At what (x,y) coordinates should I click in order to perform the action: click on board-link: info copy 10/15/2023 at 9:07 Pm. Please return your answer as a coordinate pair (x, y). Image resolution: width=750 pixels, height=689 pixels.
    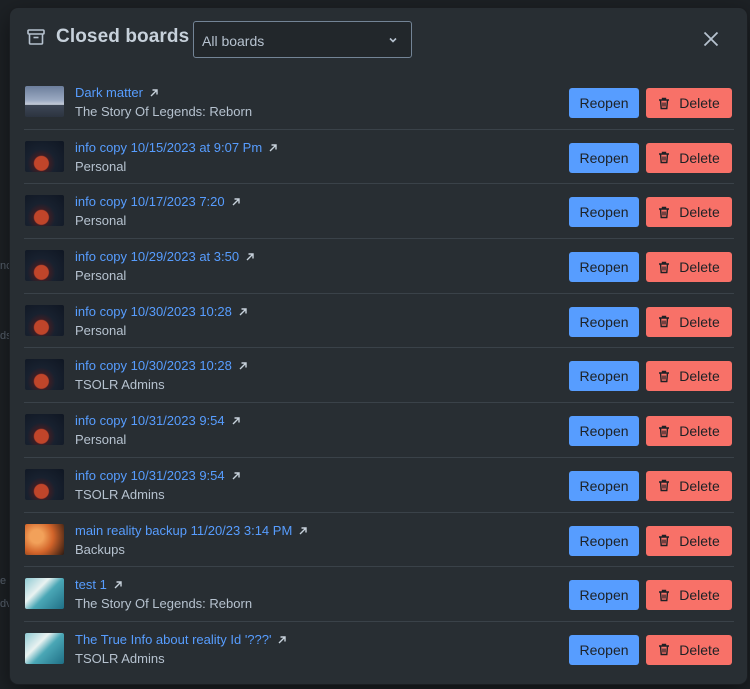
    Looking at the image, I should click on (176, 147).